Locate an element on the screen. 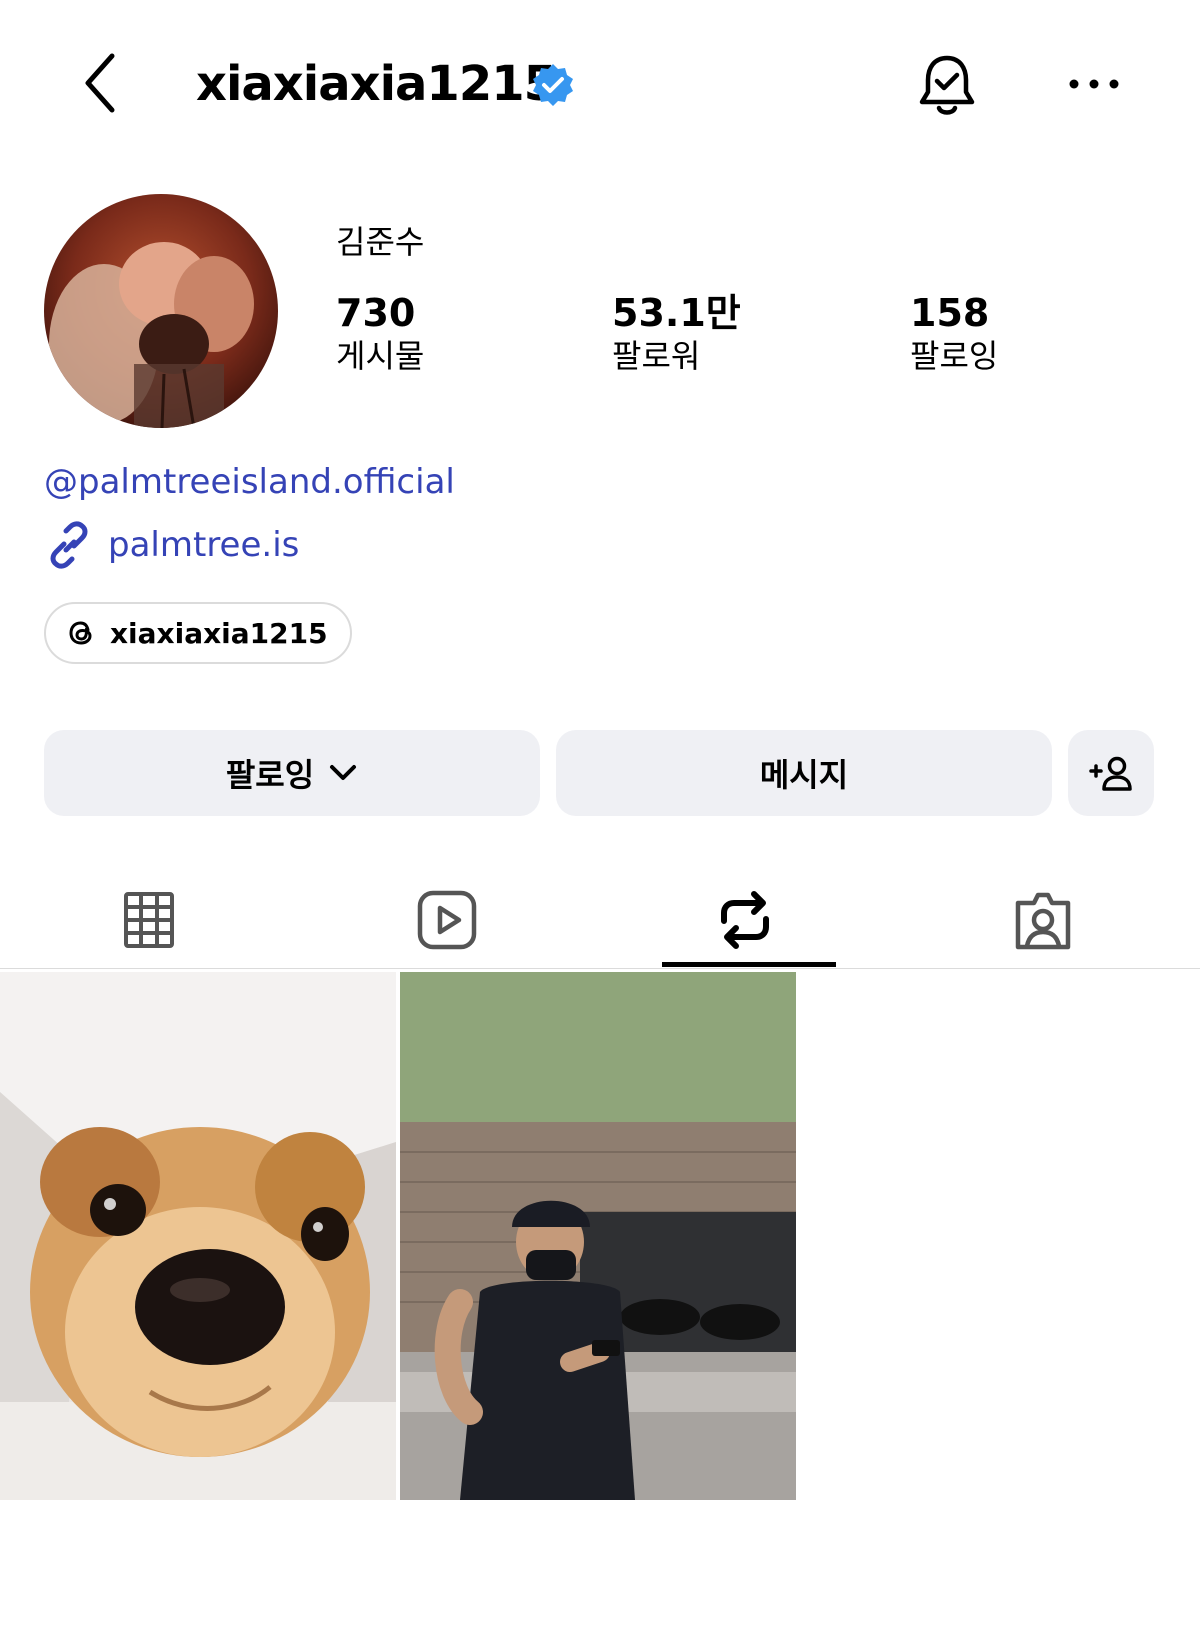  repost-icon is located at coordinates (745, 920).